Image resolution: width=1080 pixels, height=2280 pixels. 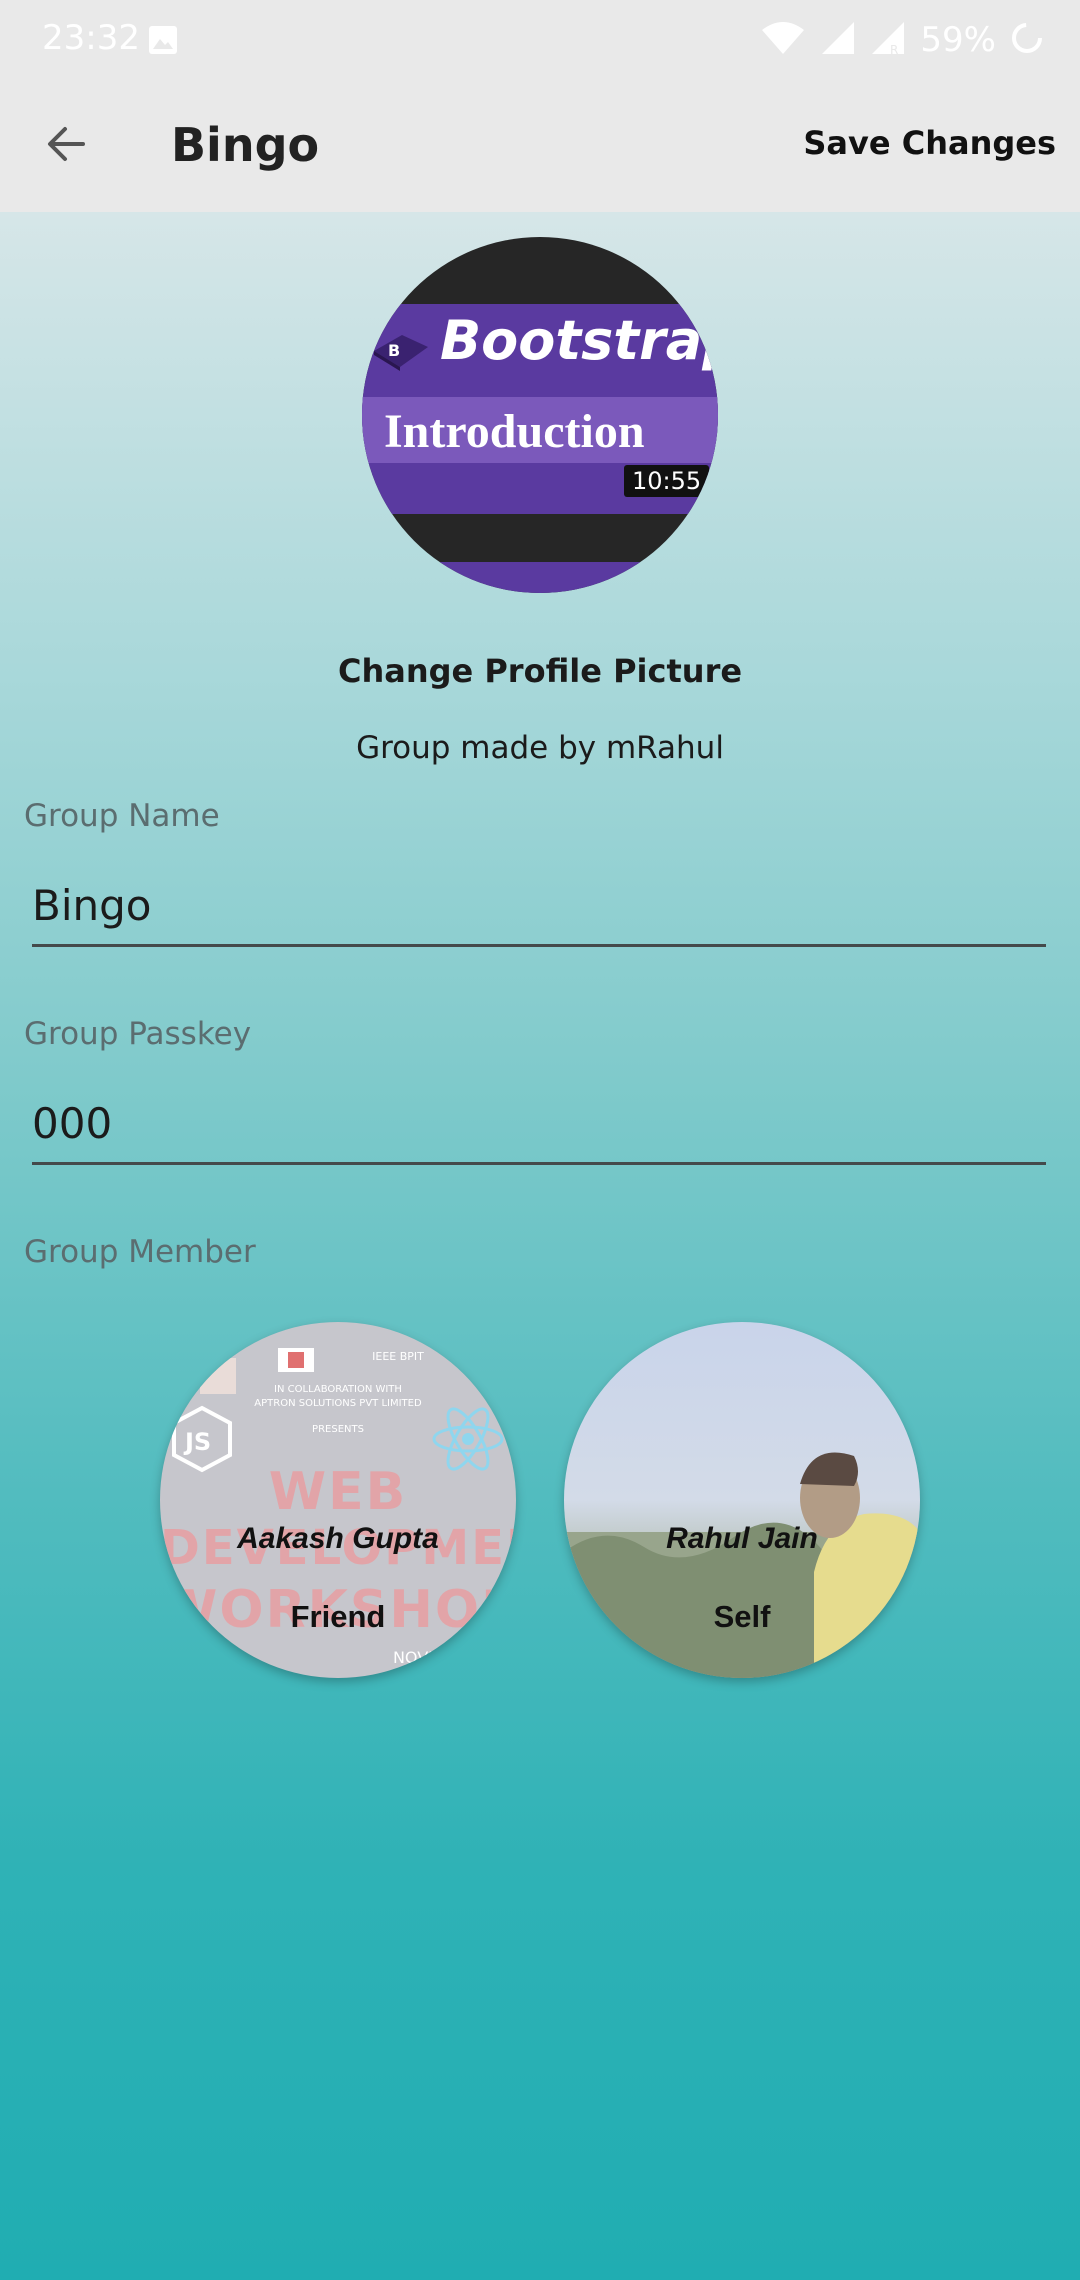 What do you see at coordinates (394, 350) in the screenshot?
I see `svg-text: B` at bounding box center [394, 350].